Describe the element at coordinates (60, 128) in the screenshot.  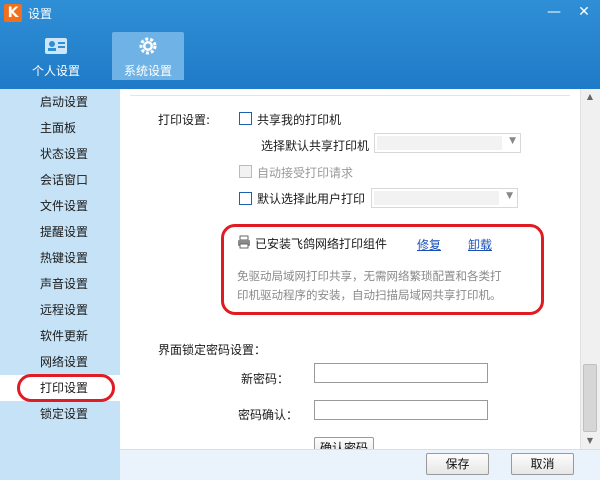
I see `sidebar-item-main-panel: 主面板` at that location.